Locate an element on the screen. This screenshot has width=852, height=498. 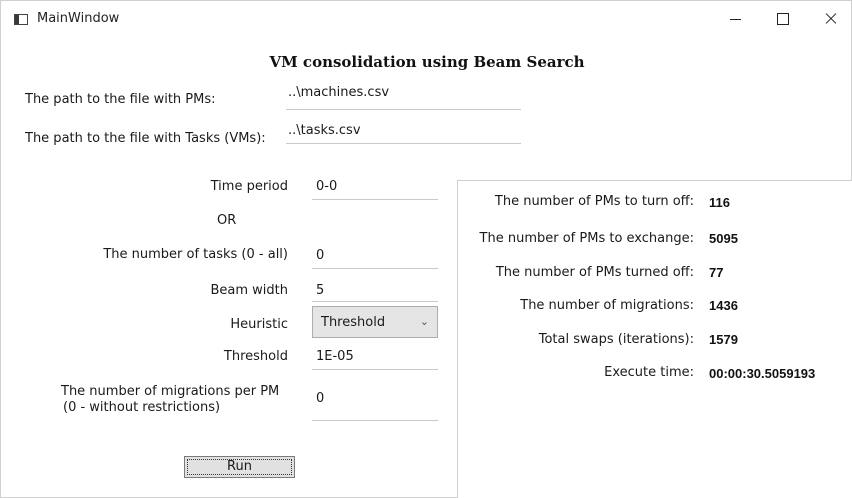
window-title: MainWindow is located at coordinates (78, 18).